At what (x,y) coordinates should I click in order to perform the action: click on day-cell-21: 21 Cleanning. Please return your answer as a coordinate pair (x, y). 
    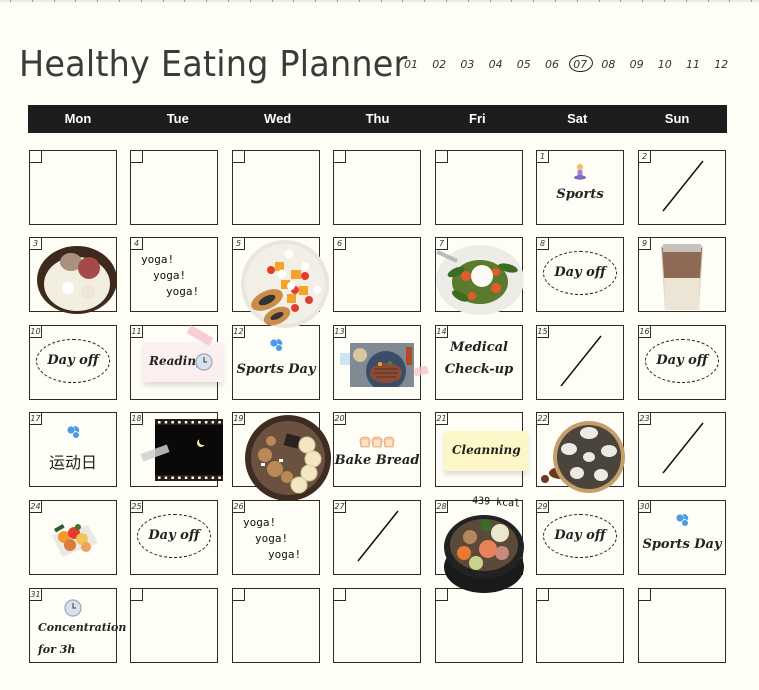
    Looking at the image, I should click on (481, 449).